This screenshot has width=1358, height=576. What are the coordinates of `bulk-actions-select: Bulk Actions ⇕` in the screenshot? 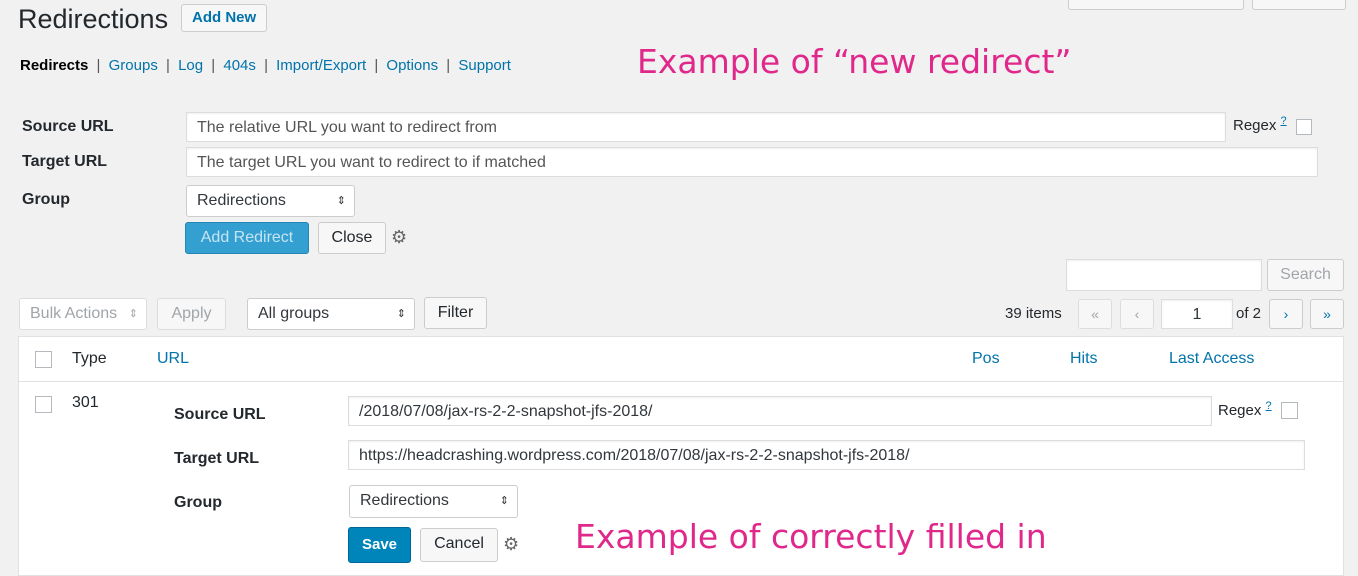 It's located at (83, 314).